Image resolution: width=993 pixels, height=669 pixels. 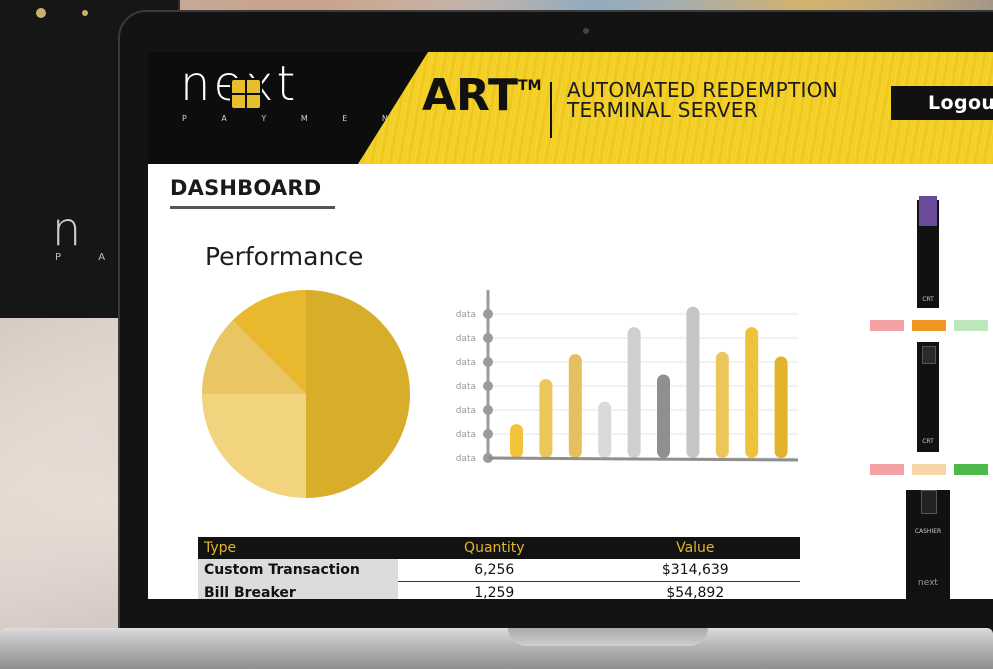 What do you see at coordinates (695, 590) in the screenshot?
I see `cell-value: $54,892` at bounding box center [695, 590].